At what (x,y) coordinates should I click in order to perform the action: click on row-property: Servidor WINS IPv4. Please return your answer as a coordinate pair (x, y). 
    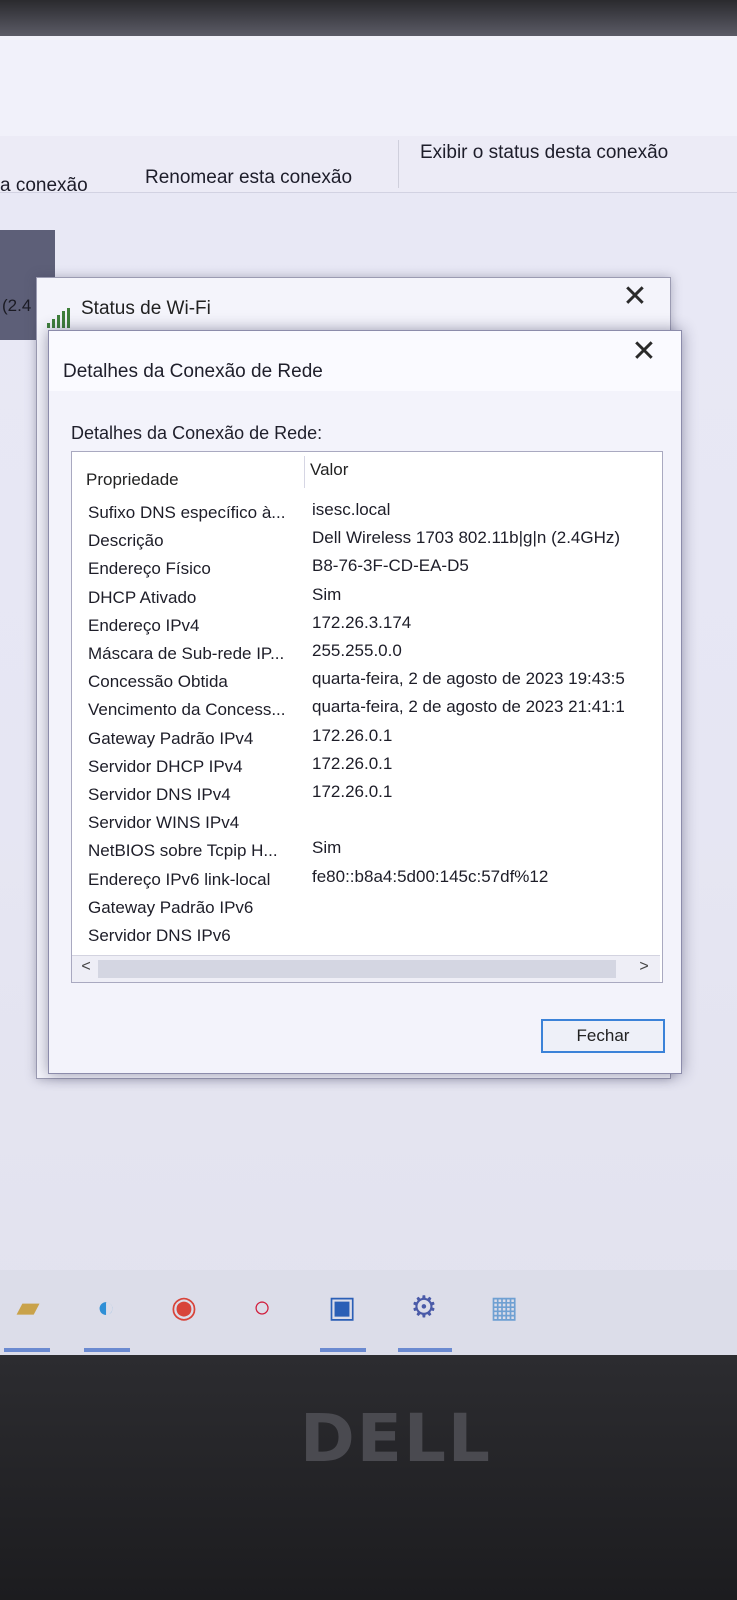
    Looking at the image, I should click on (164, 823).